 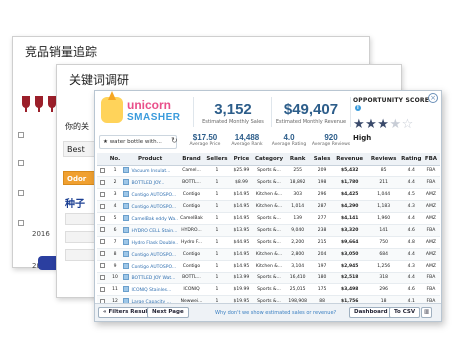 What do you see at coordinates (150, 159) in the screenshot?
I see `column-header: Product` at bounding box center [150, 159].